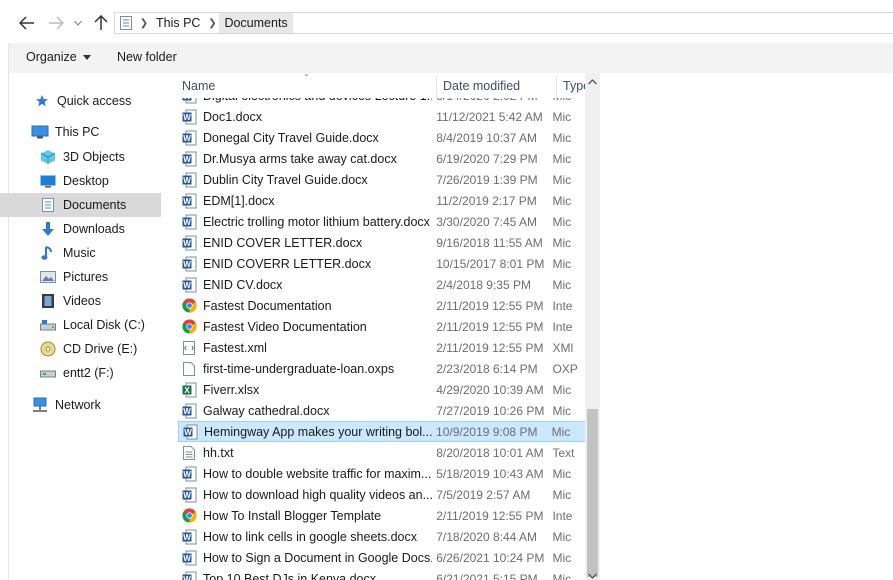  What do you see at coordinates (85, 325) in the screenshot?
I see `nav-item-local-disk-c: Local Disk (C:)` at bounding box center [85, 325].